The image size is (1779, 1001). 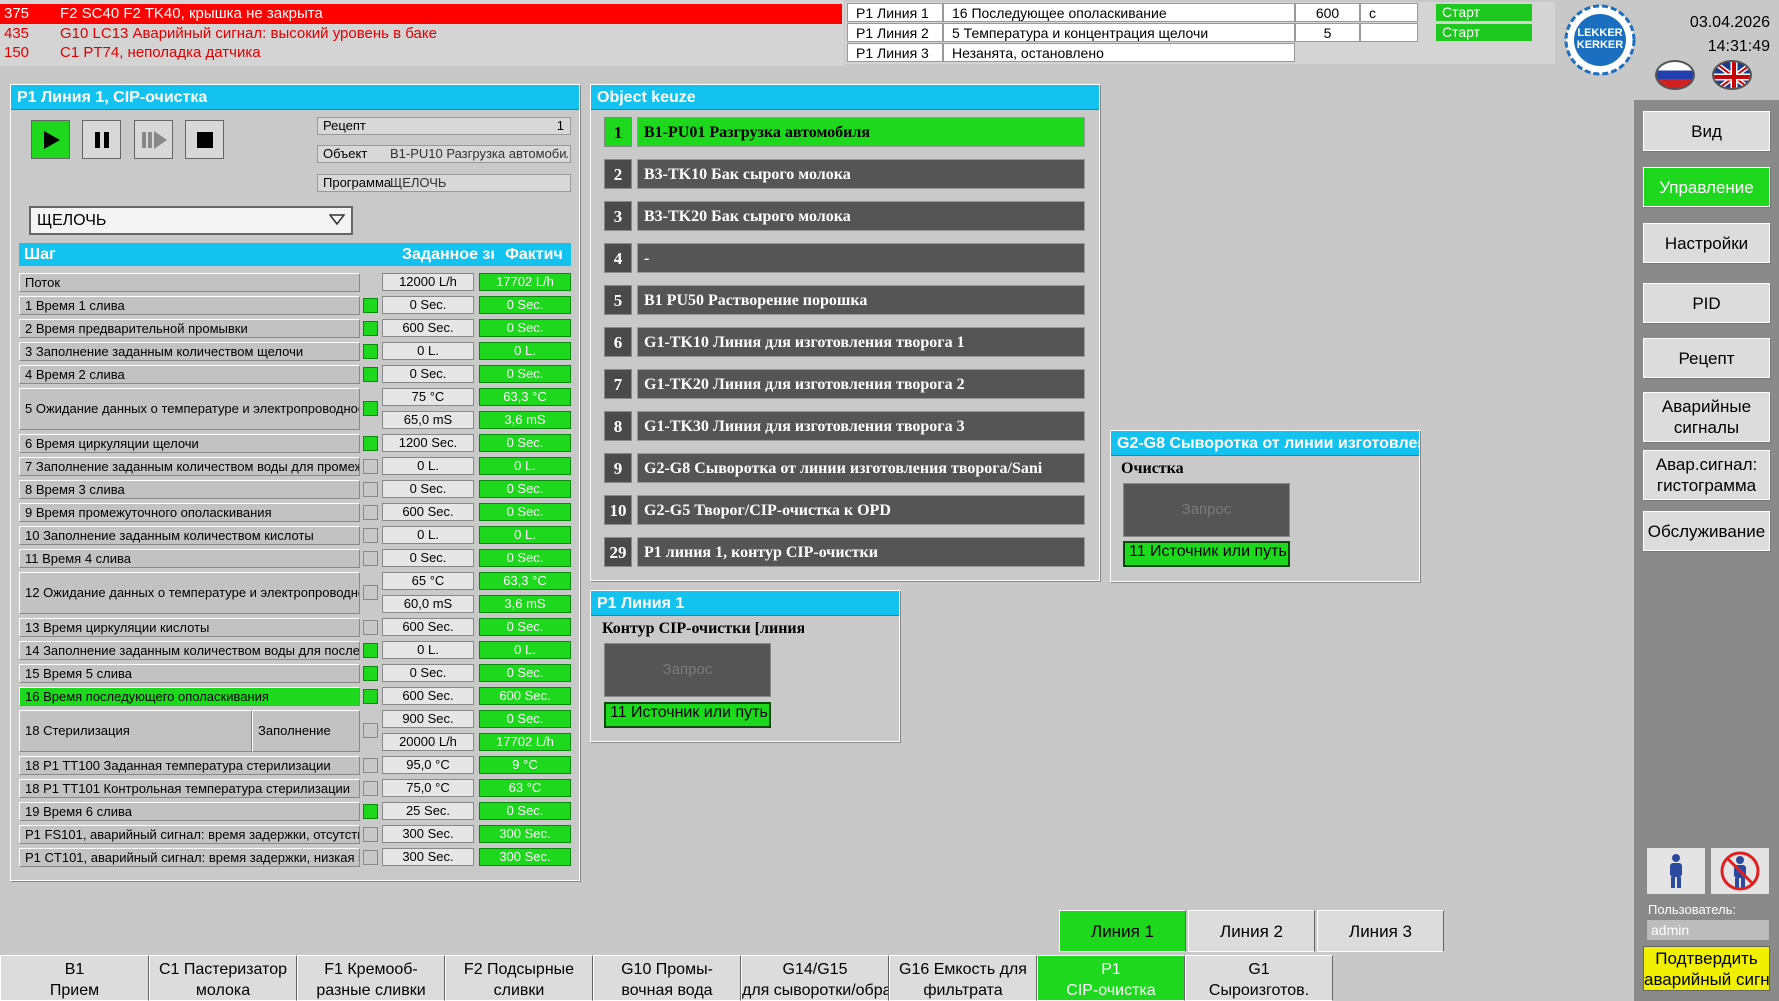 What do you see at coordinates (861, 426) in the screenshot?
I see `object-button: G1-TK30 Линия для изготовления творога 3` at bounding box center [861, 426].